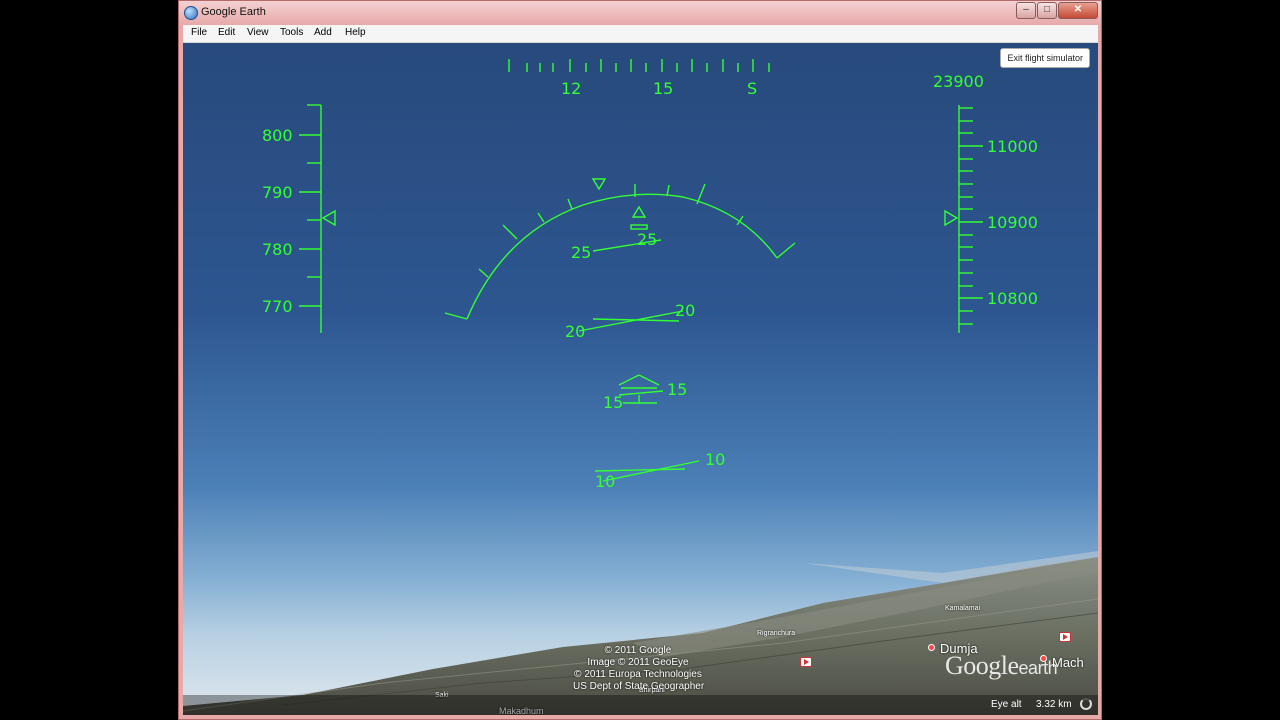 The height and width of the screenshot is (720, 1280). What do you see at coordinates (605, 481) in the screenshot?
I see `pitch-label-10-left: 10` at bounding box center [605, 481].